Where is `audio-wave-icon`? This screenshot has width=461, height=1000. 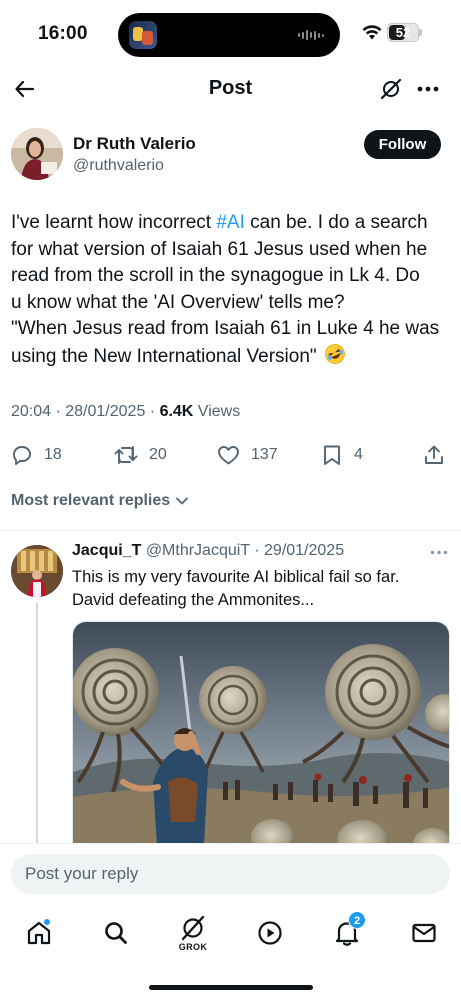 audio-wave-icon is located at coordinates (311, 35).